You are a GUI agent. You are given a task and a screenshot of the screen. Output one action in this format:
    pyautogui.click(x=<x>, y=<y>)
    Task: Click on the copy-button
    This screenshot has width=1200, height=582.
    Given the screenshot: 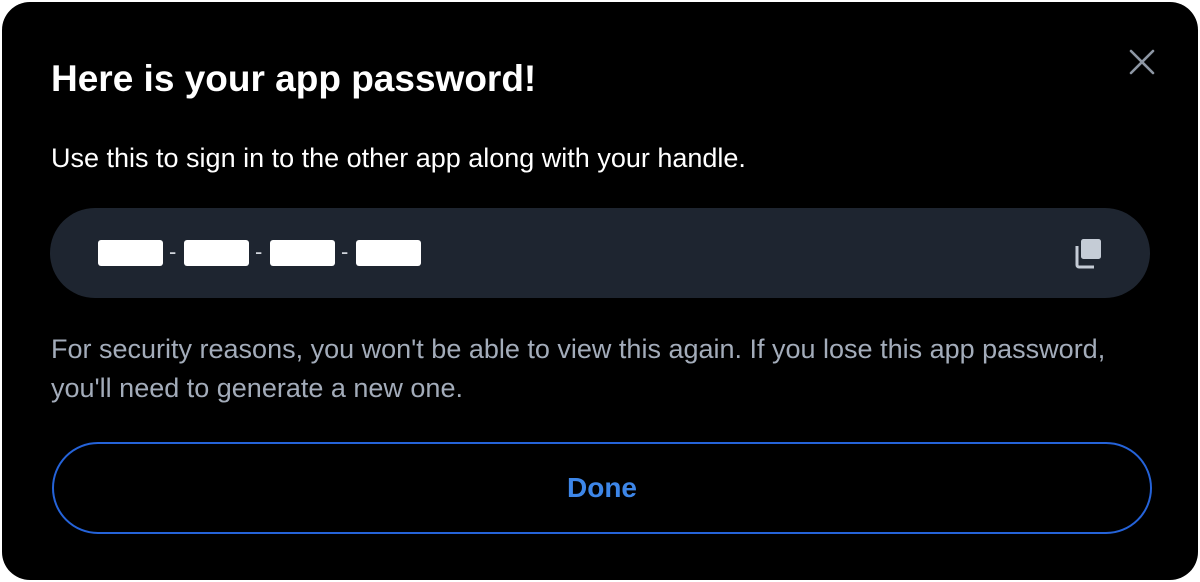 What is the action you would take?
    pyautogui.click(x=1087, y=253)
    